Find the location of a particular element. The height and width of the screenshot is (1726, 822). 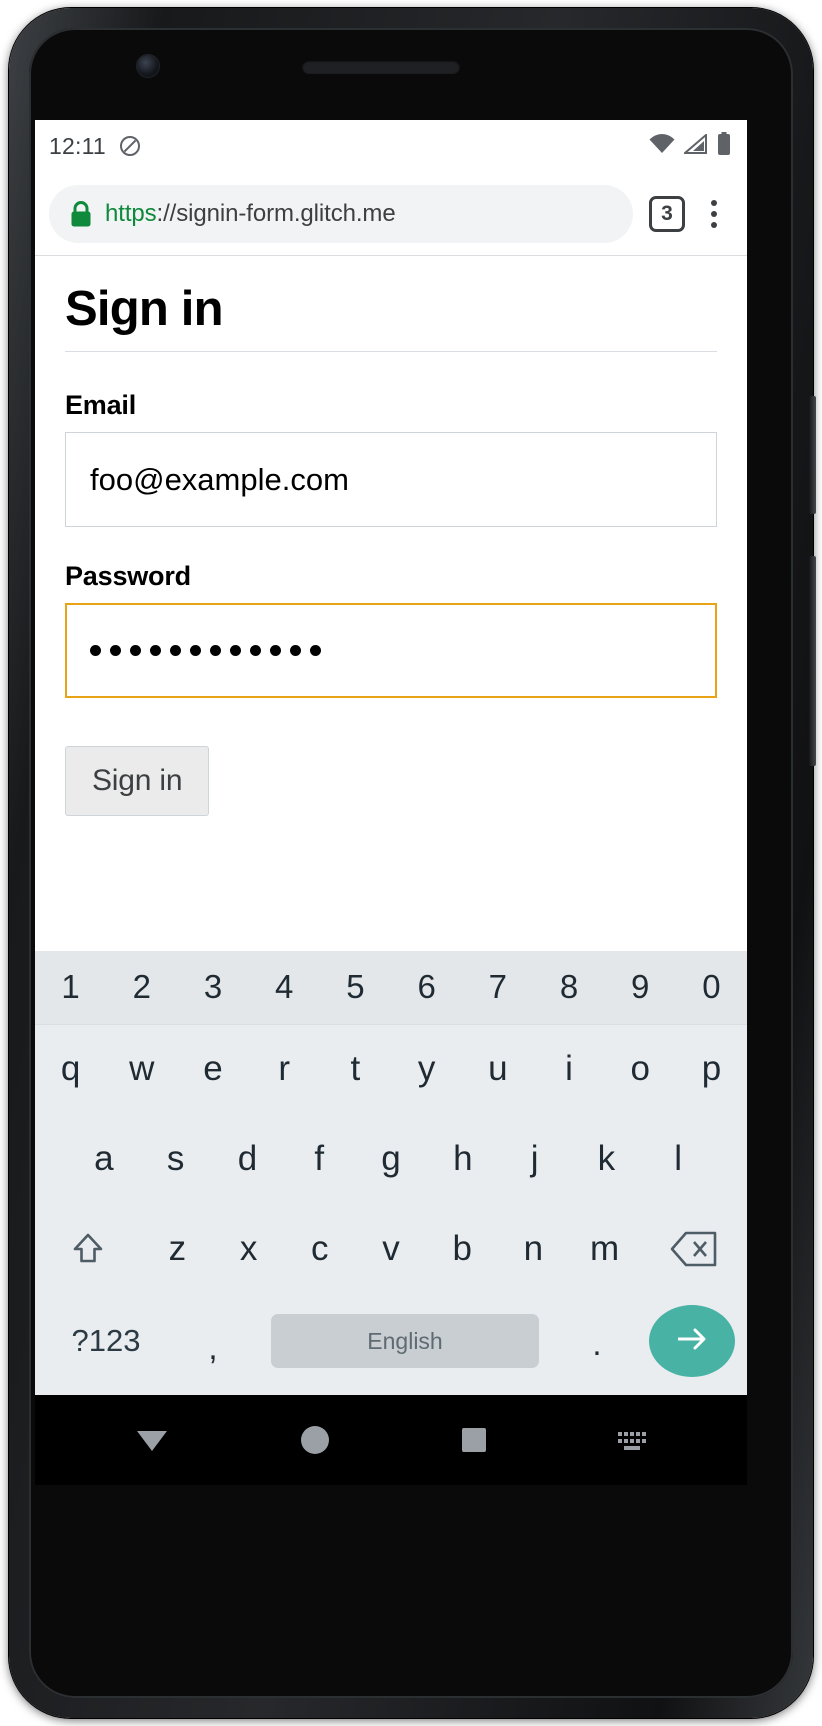

email-input is located at coordinates (391, 480).